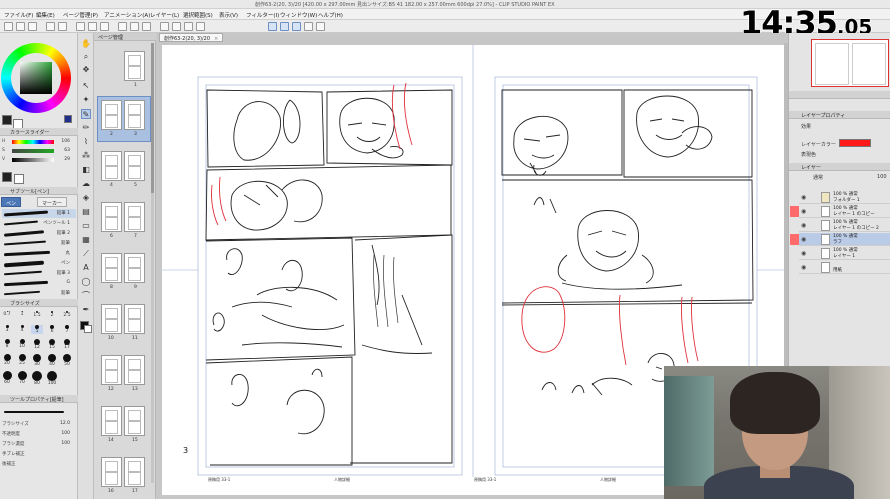 The width and height of the screenshot is (890, 499). Describe the element at coordinates (11, 202) in the screenshot. I see `tab-pen: ペン` at that location.